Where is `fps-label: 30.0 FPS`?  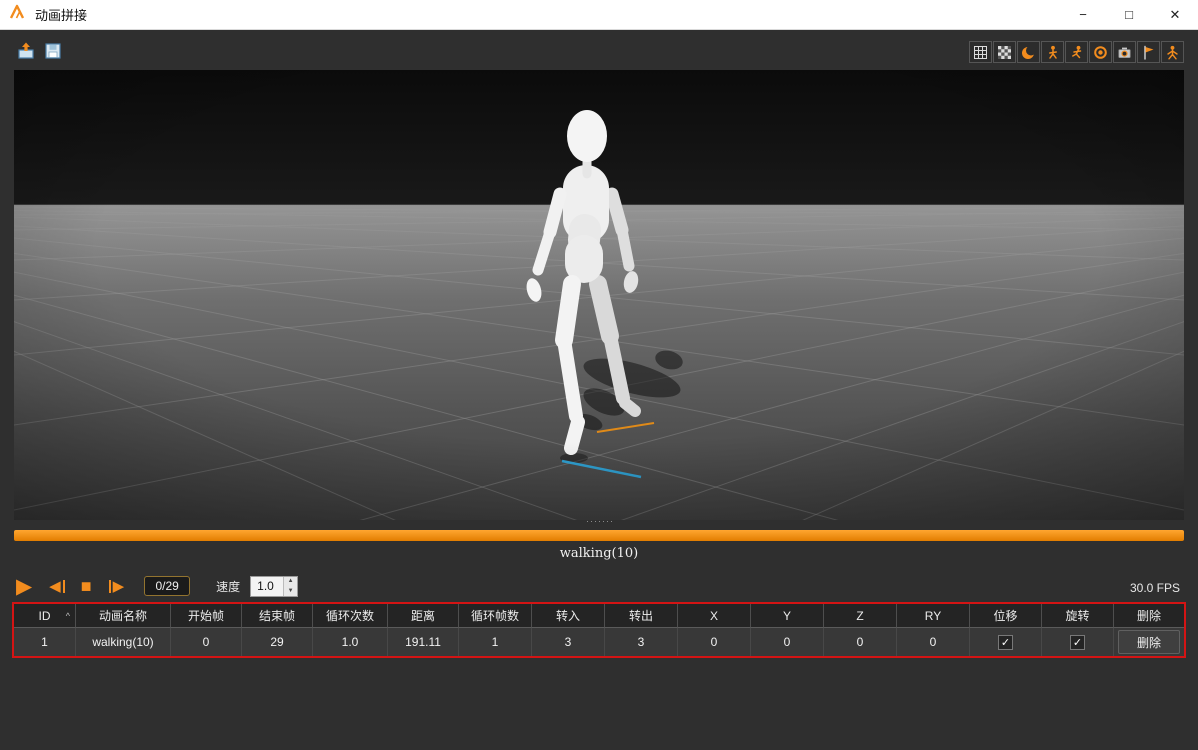 fps-label: 30.0 FPS is located at coordinates (1154, 588).